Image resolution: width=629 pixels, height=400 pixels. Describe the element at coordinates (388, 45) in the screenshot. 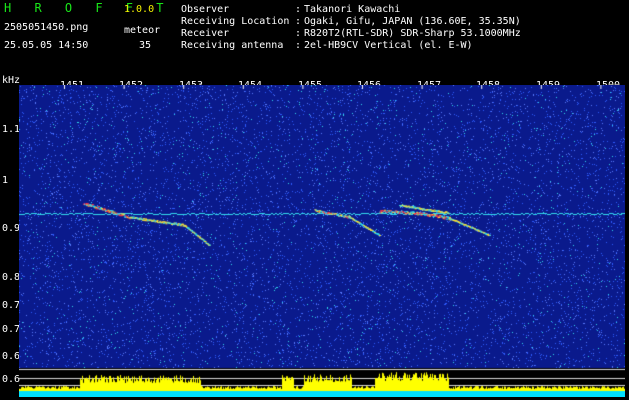

I see `info-value-antenna: 2el-HB9CV Vertical (el. E-W)` at that location.